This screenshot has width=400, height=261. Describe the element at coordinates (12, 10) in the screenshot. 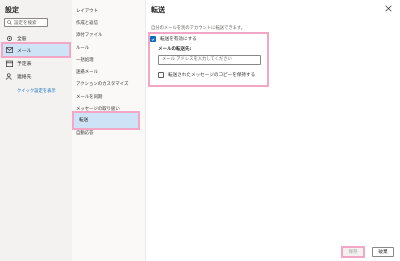

I see `settings-title: 設定` at that location.